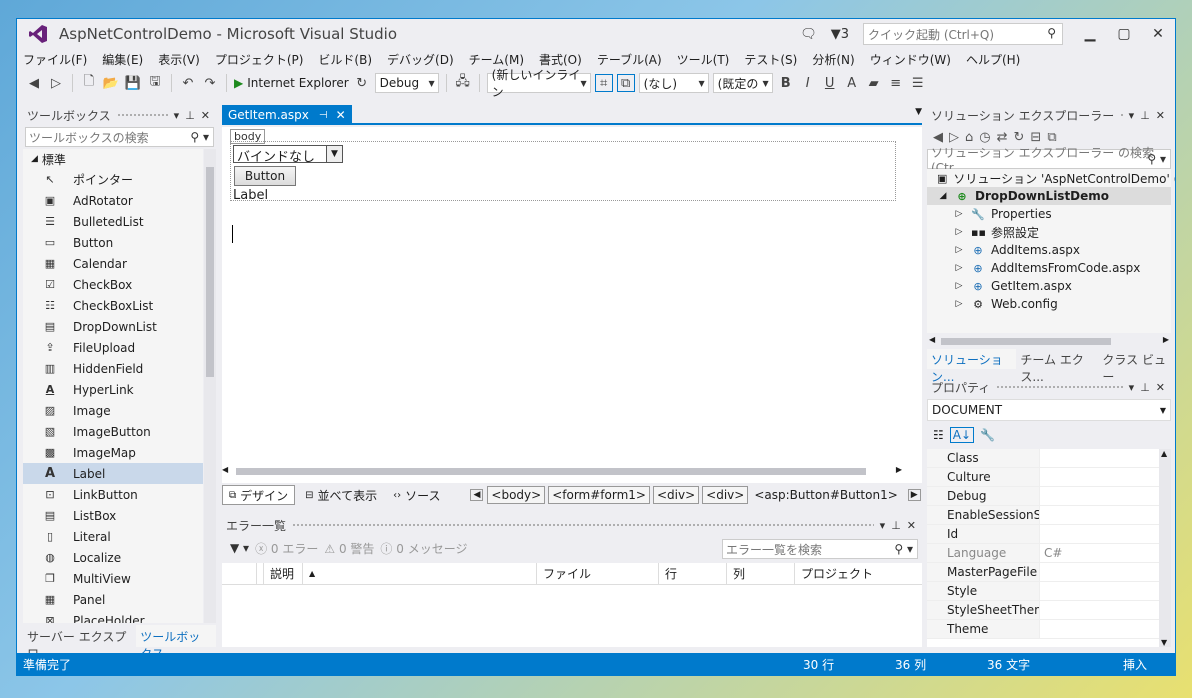 The image size is (1192, 698). I want to click on start-debugging-icon: ▶, so click(238, 83).